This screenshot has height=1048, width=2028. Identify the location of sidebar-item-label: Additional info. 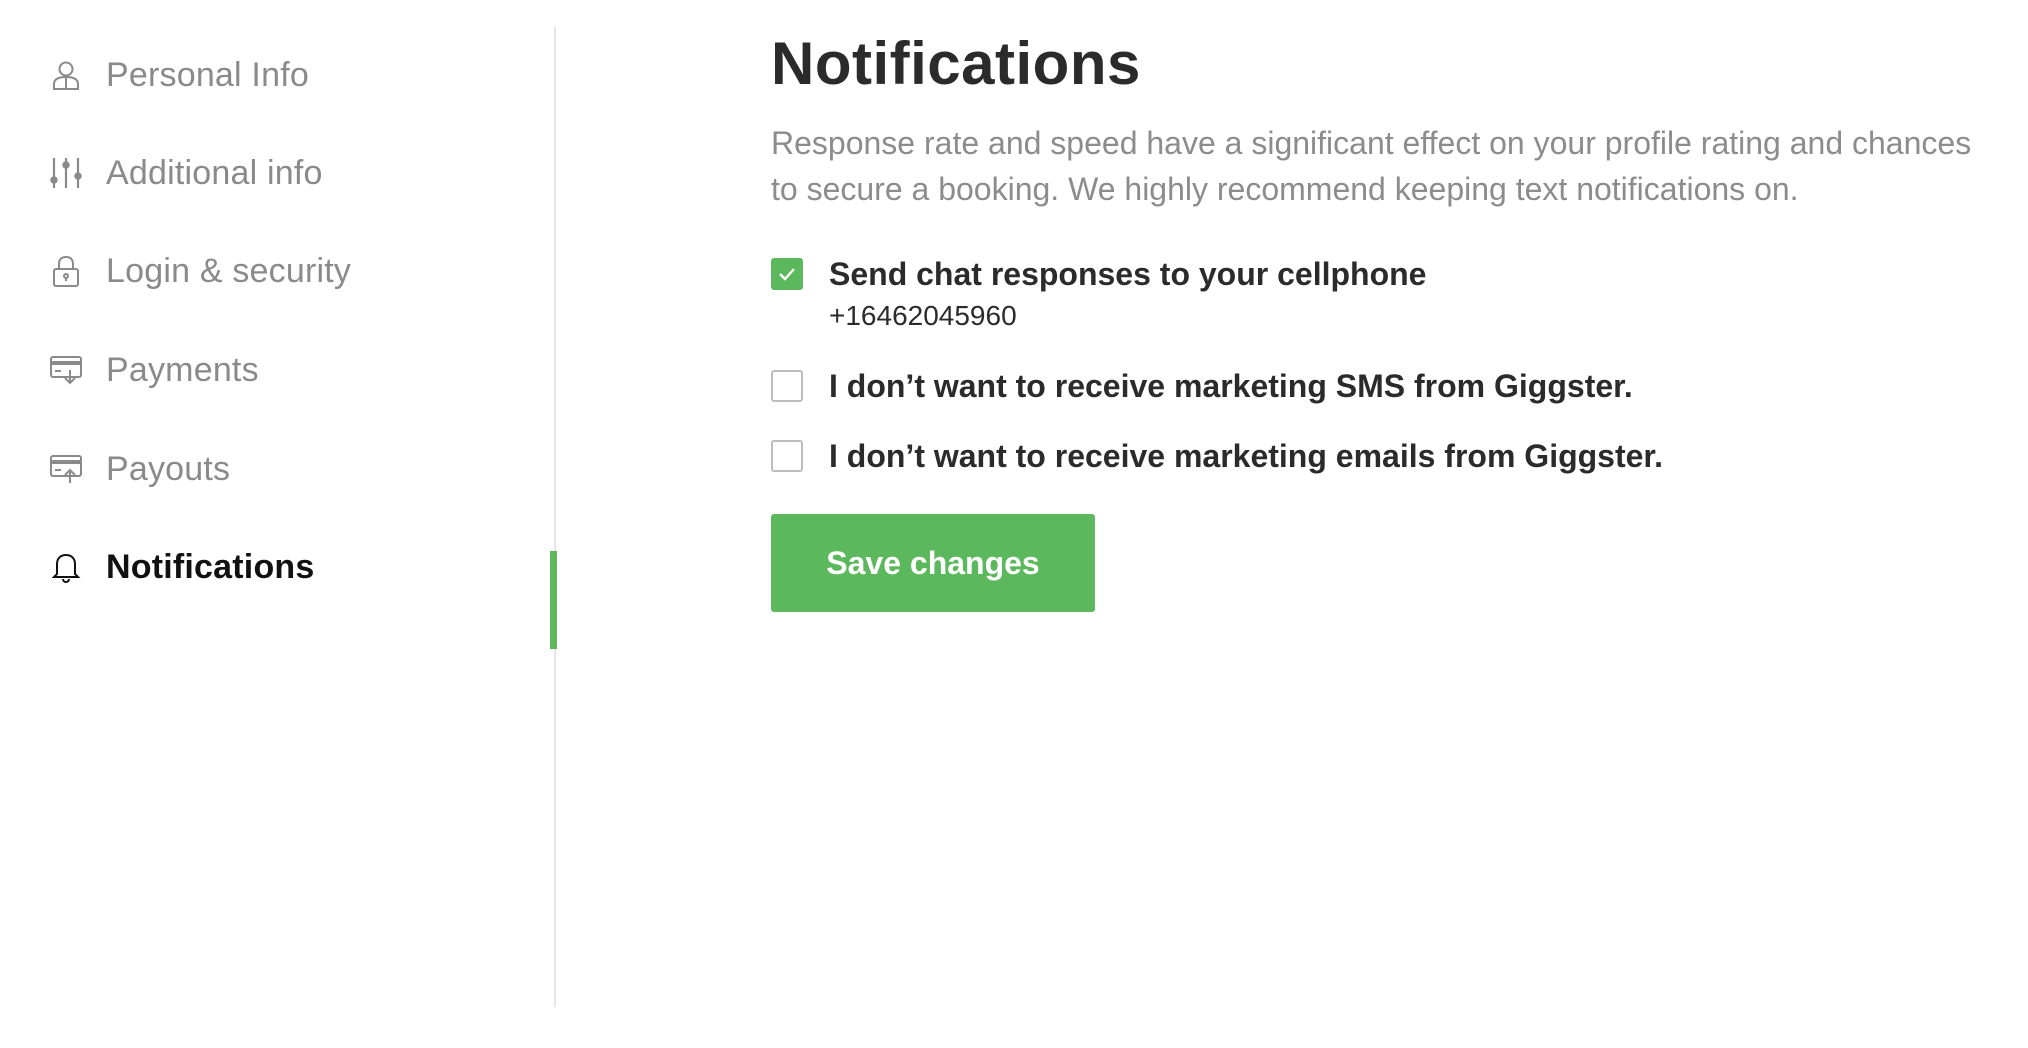
(214, 172).